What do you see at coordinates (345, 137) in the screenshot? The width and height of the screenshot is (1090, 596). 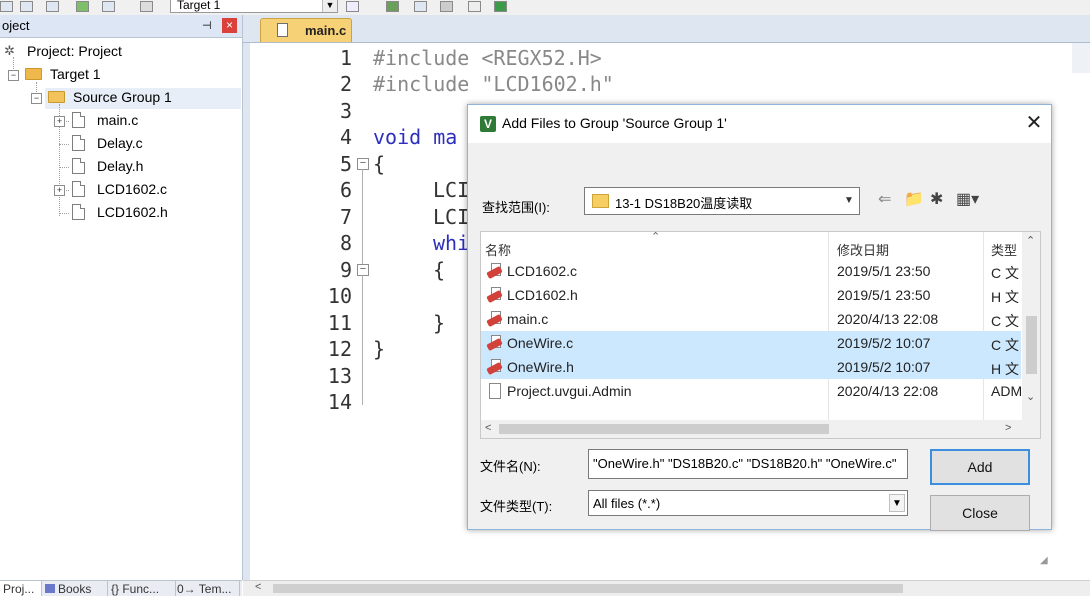 I see `line-number: 4` at bounding box center [345, 137].